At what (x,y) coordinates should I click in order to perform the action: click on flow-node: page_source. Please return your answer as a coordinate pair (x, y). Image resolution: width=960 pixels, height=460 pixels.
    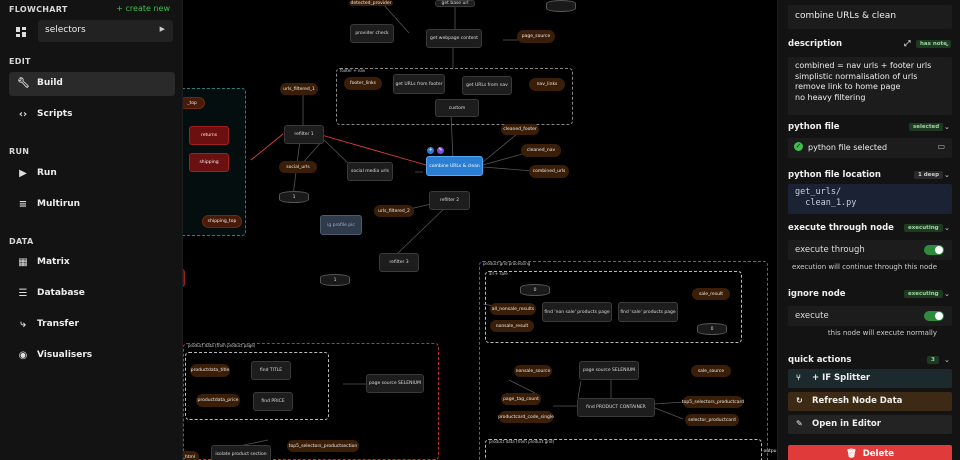
    Looking at the image, I should click on (536, 36).